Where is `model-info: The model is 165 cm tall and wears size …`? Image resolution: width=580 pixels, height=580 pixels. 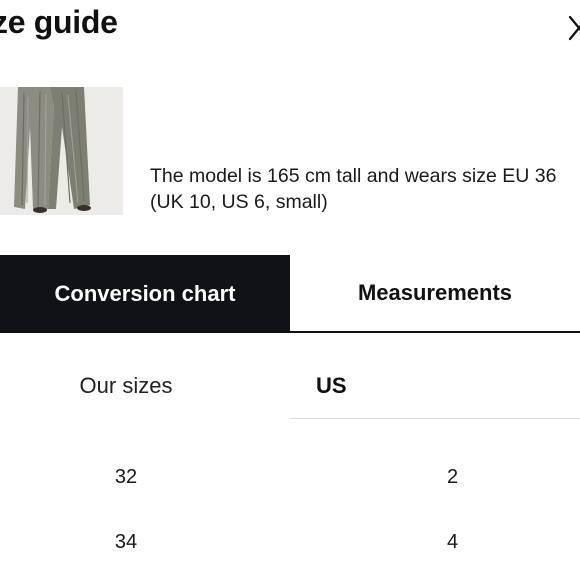
model-info: The model is 165 cm tall and wears size … is located at coordinates (353, 189).